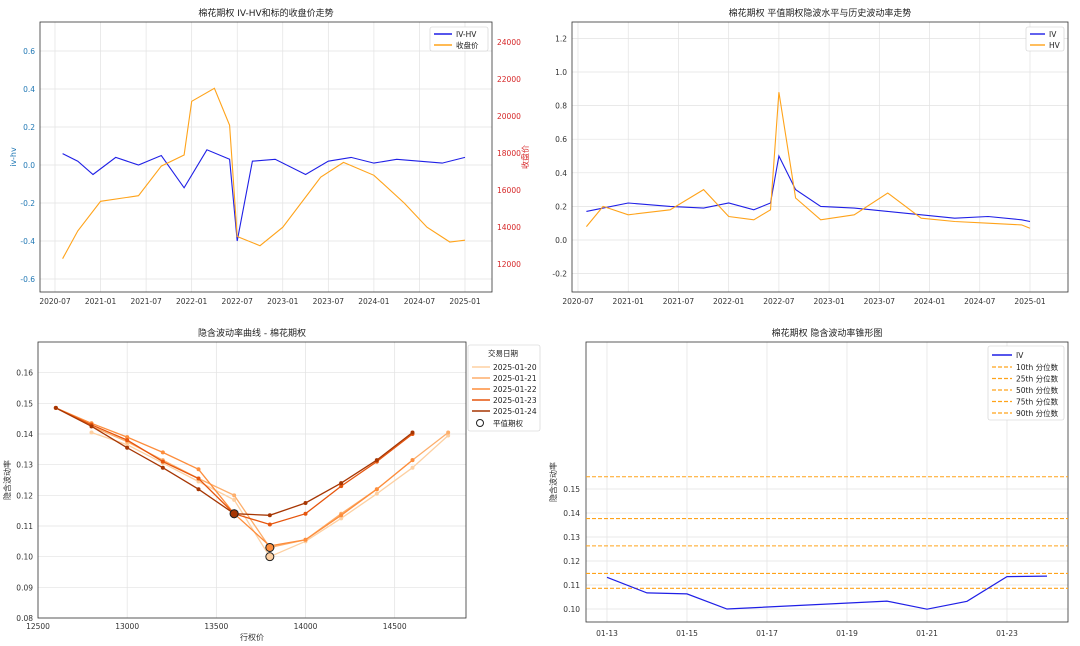 The width and height of the screenshot is (1080, 646). I want to click on y-tick-label: 0.14, so click(571, 513).